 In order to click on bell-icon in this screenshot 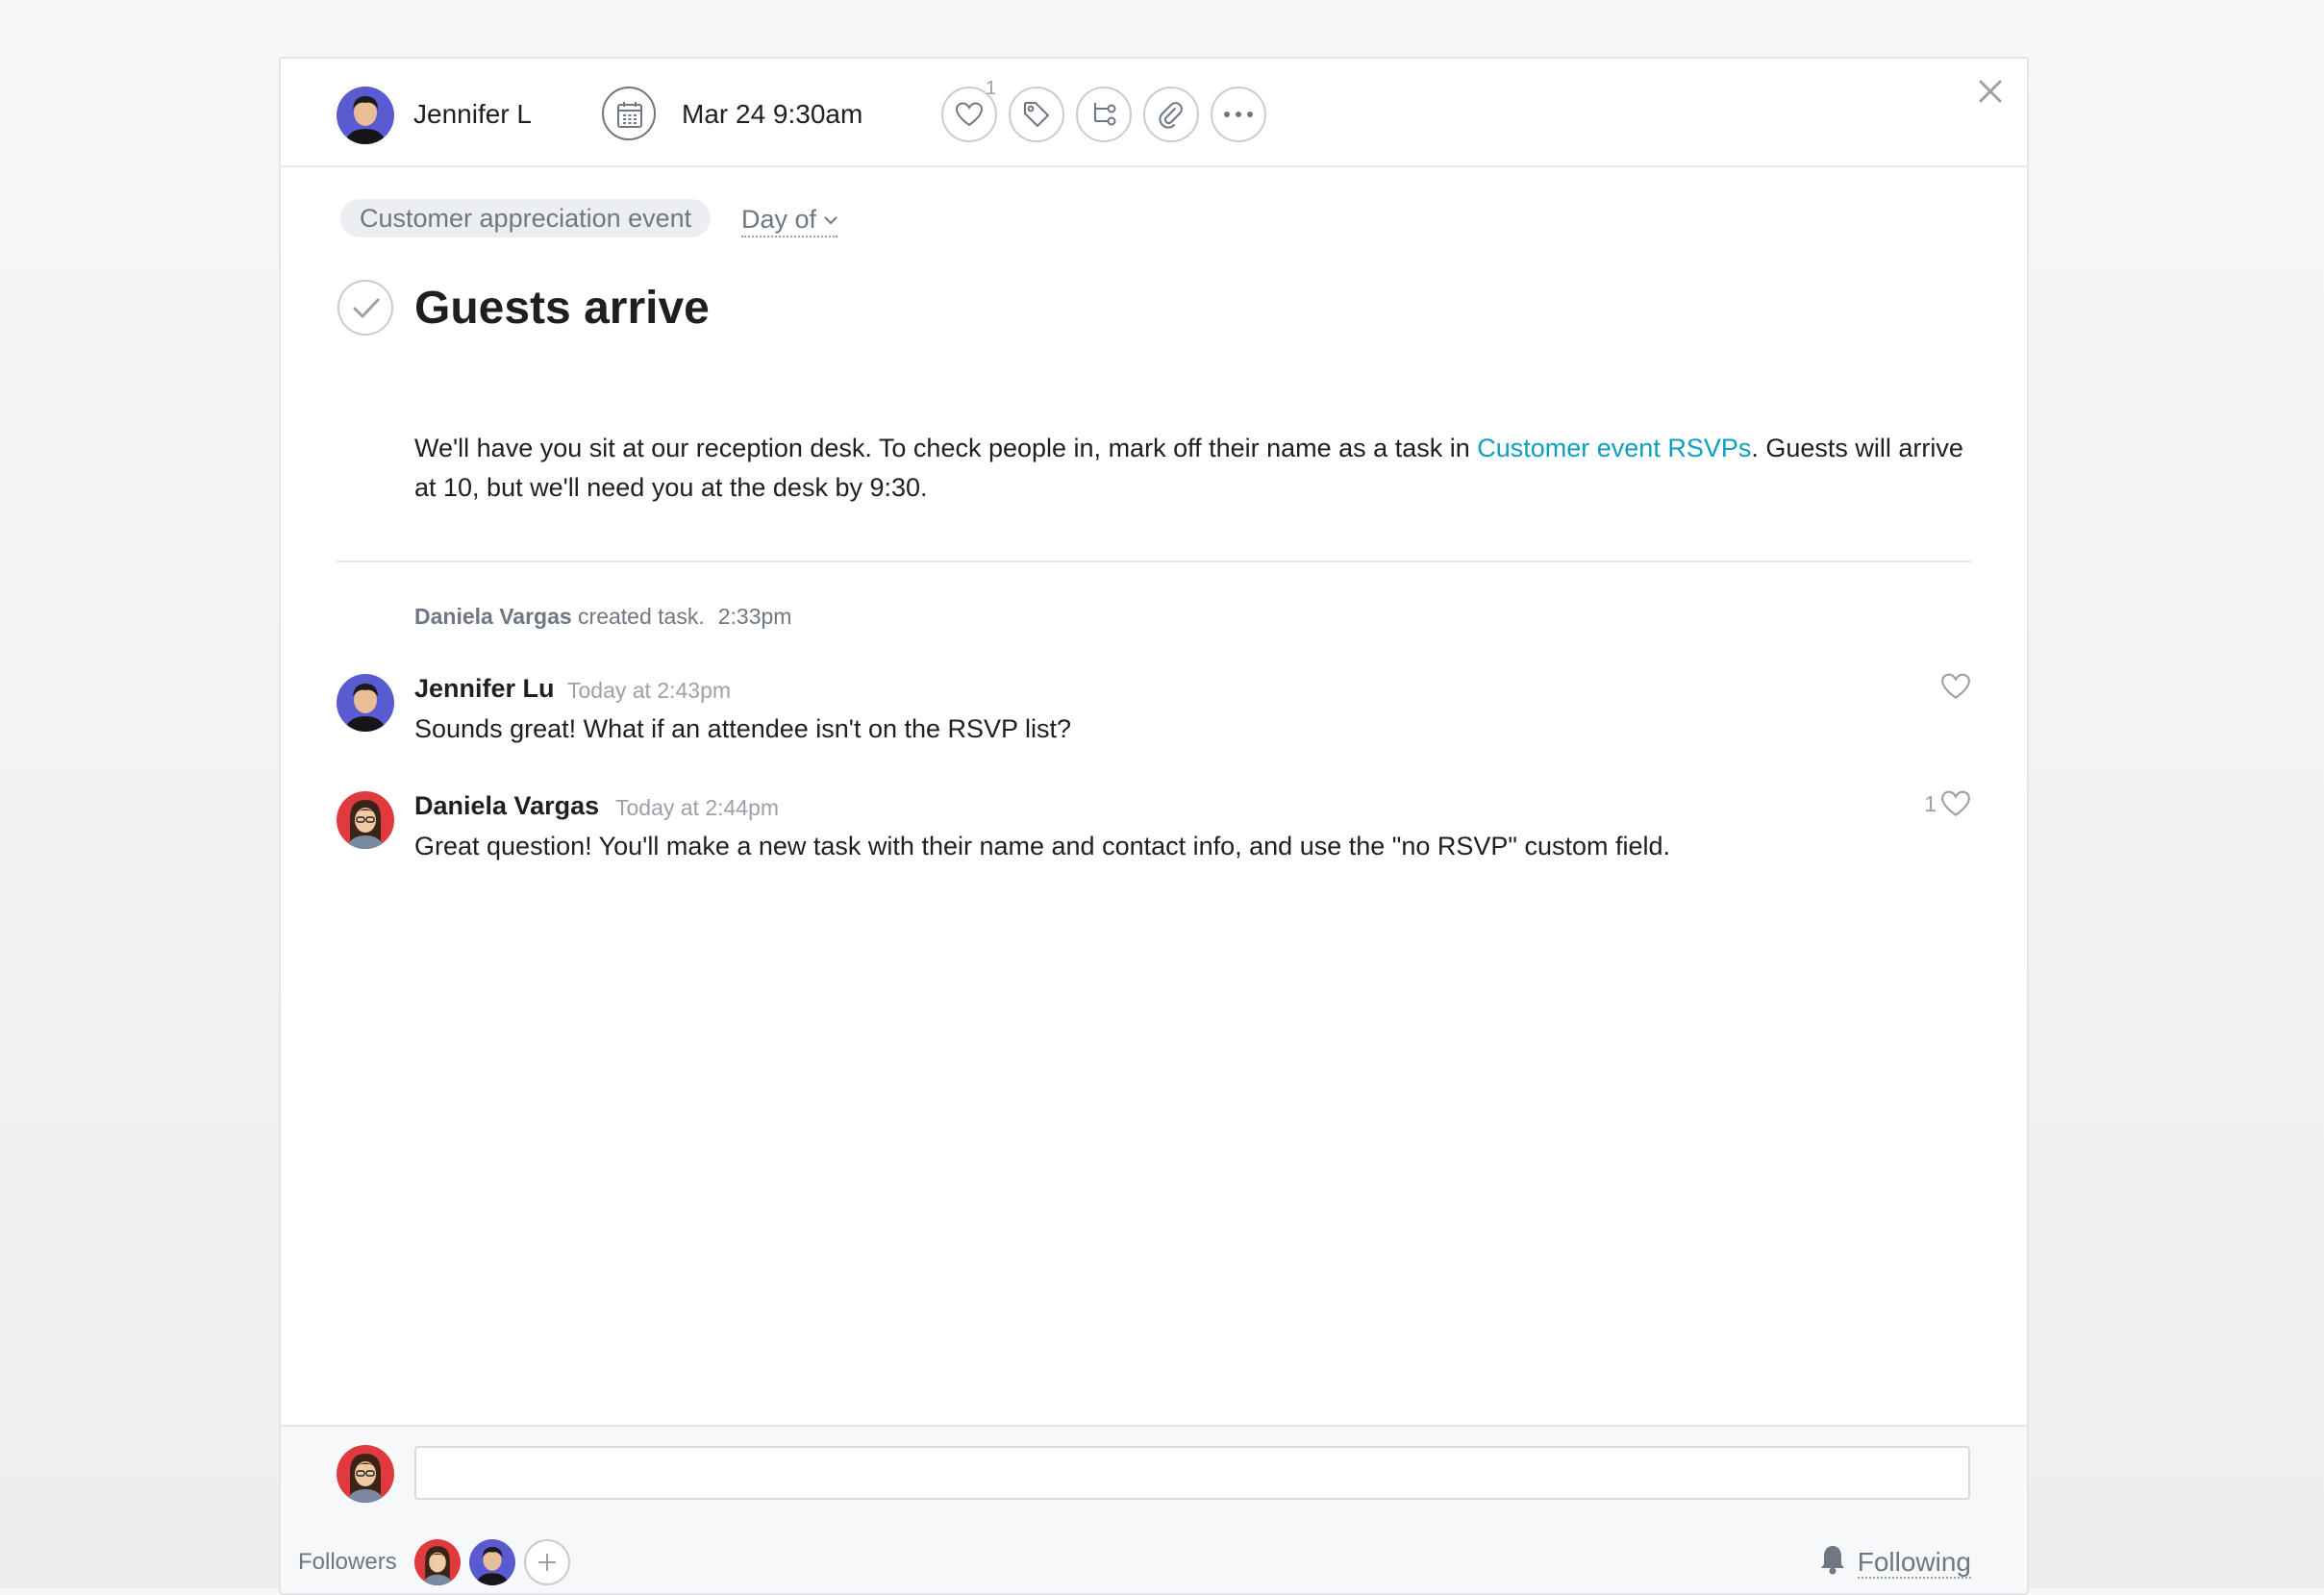, I will do `click(1832, 1560)`.